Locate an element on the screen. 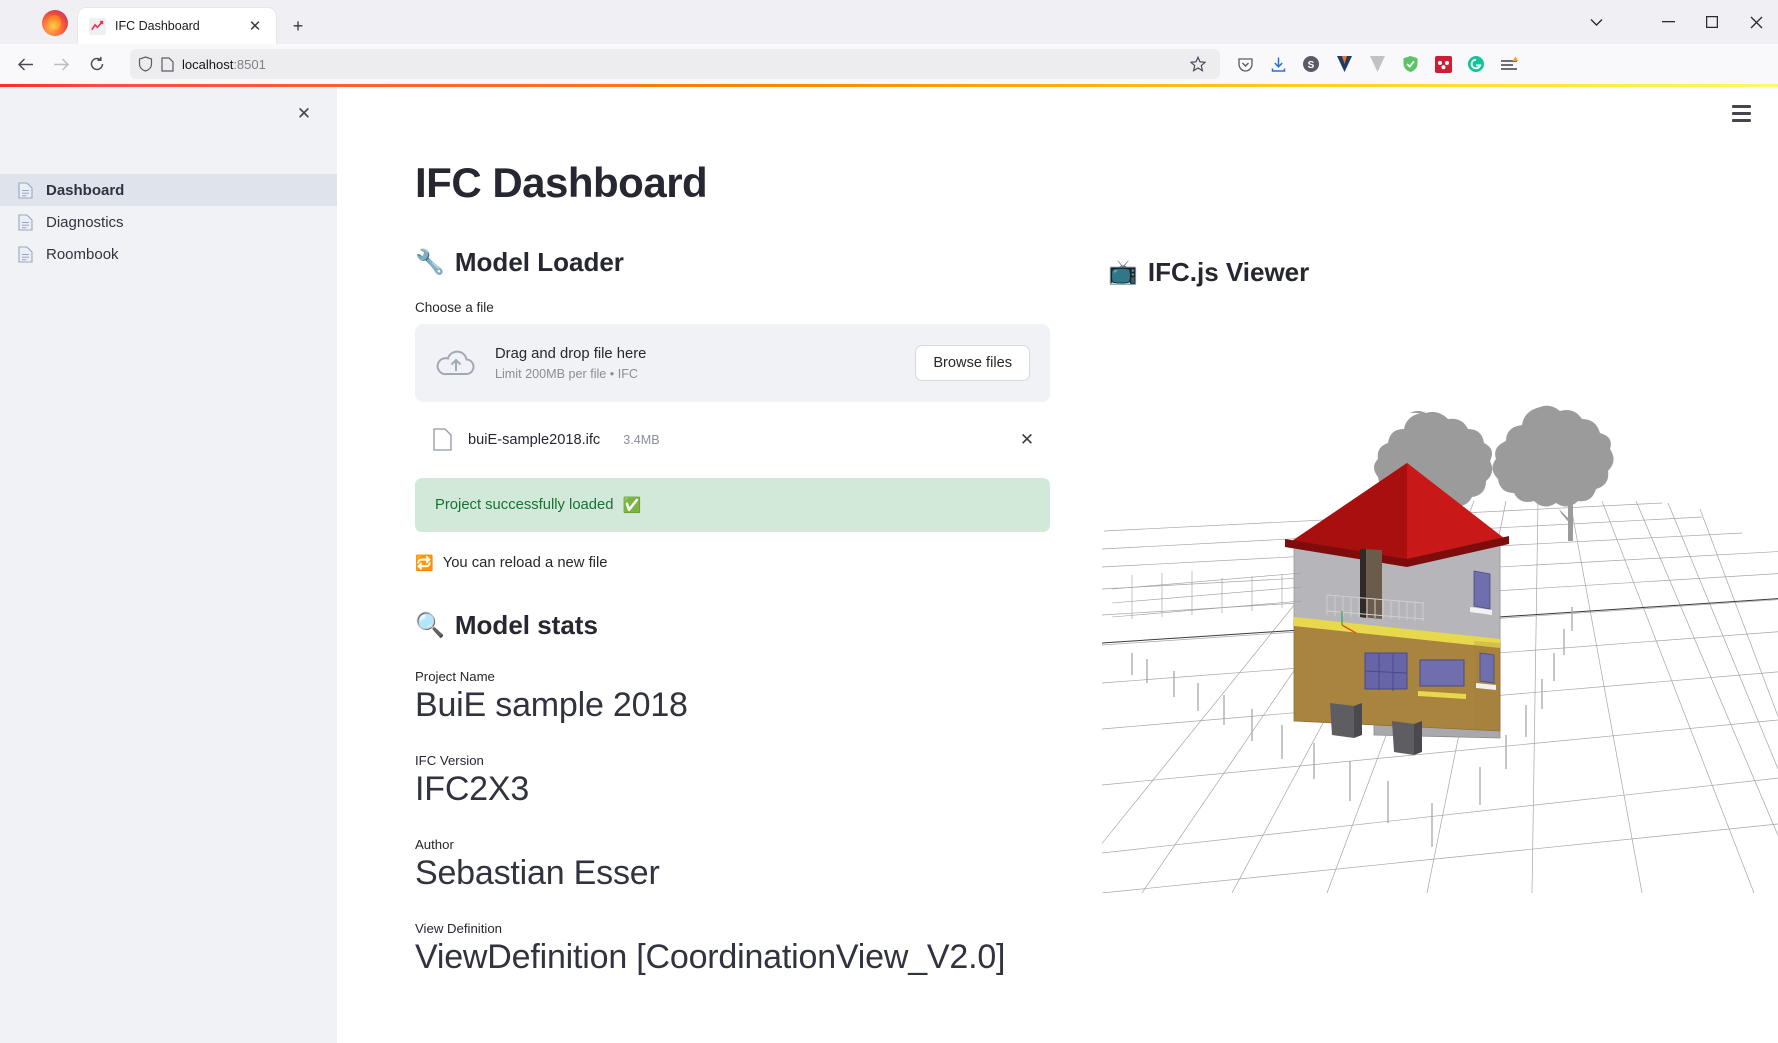 The image size is (1778, 1043). chart-line-icon is located at coordinates (97, 26).